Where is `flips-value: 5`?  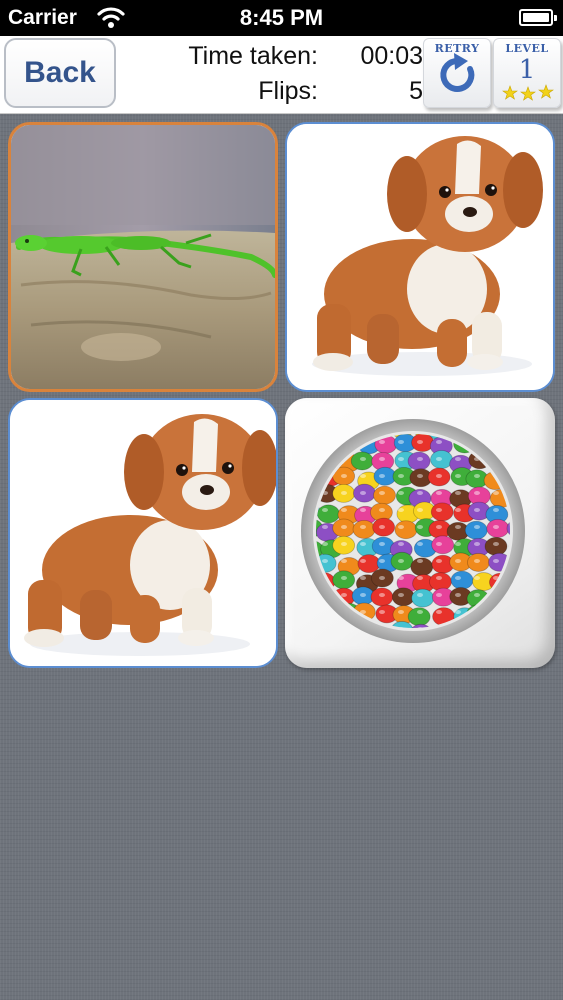 flips-value: 5 is located at coordinates (416, 91).